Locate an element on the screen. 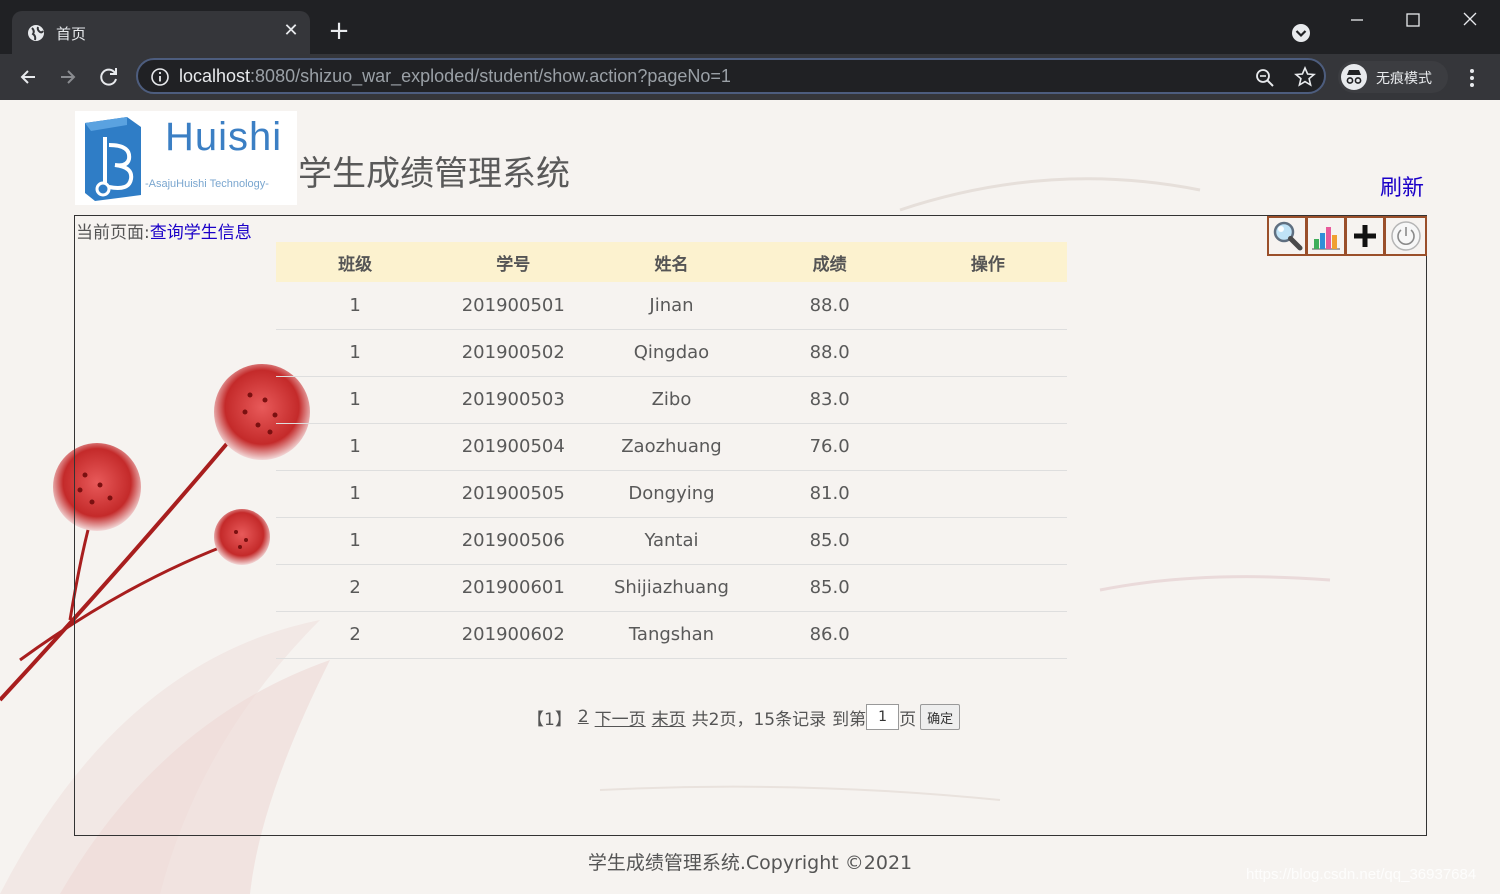 The image size is (1500, 894). cell-student-id: 201900502 is located at coordinates (513, 353).